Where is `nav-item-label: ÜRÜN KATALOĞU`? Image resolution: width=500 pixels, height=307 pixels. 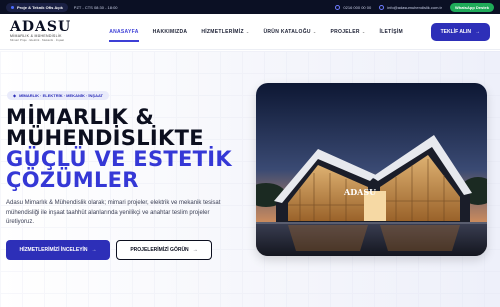
nav-item-label: ÜRÜN KATALOĞU is located at coordinates (287, 31).